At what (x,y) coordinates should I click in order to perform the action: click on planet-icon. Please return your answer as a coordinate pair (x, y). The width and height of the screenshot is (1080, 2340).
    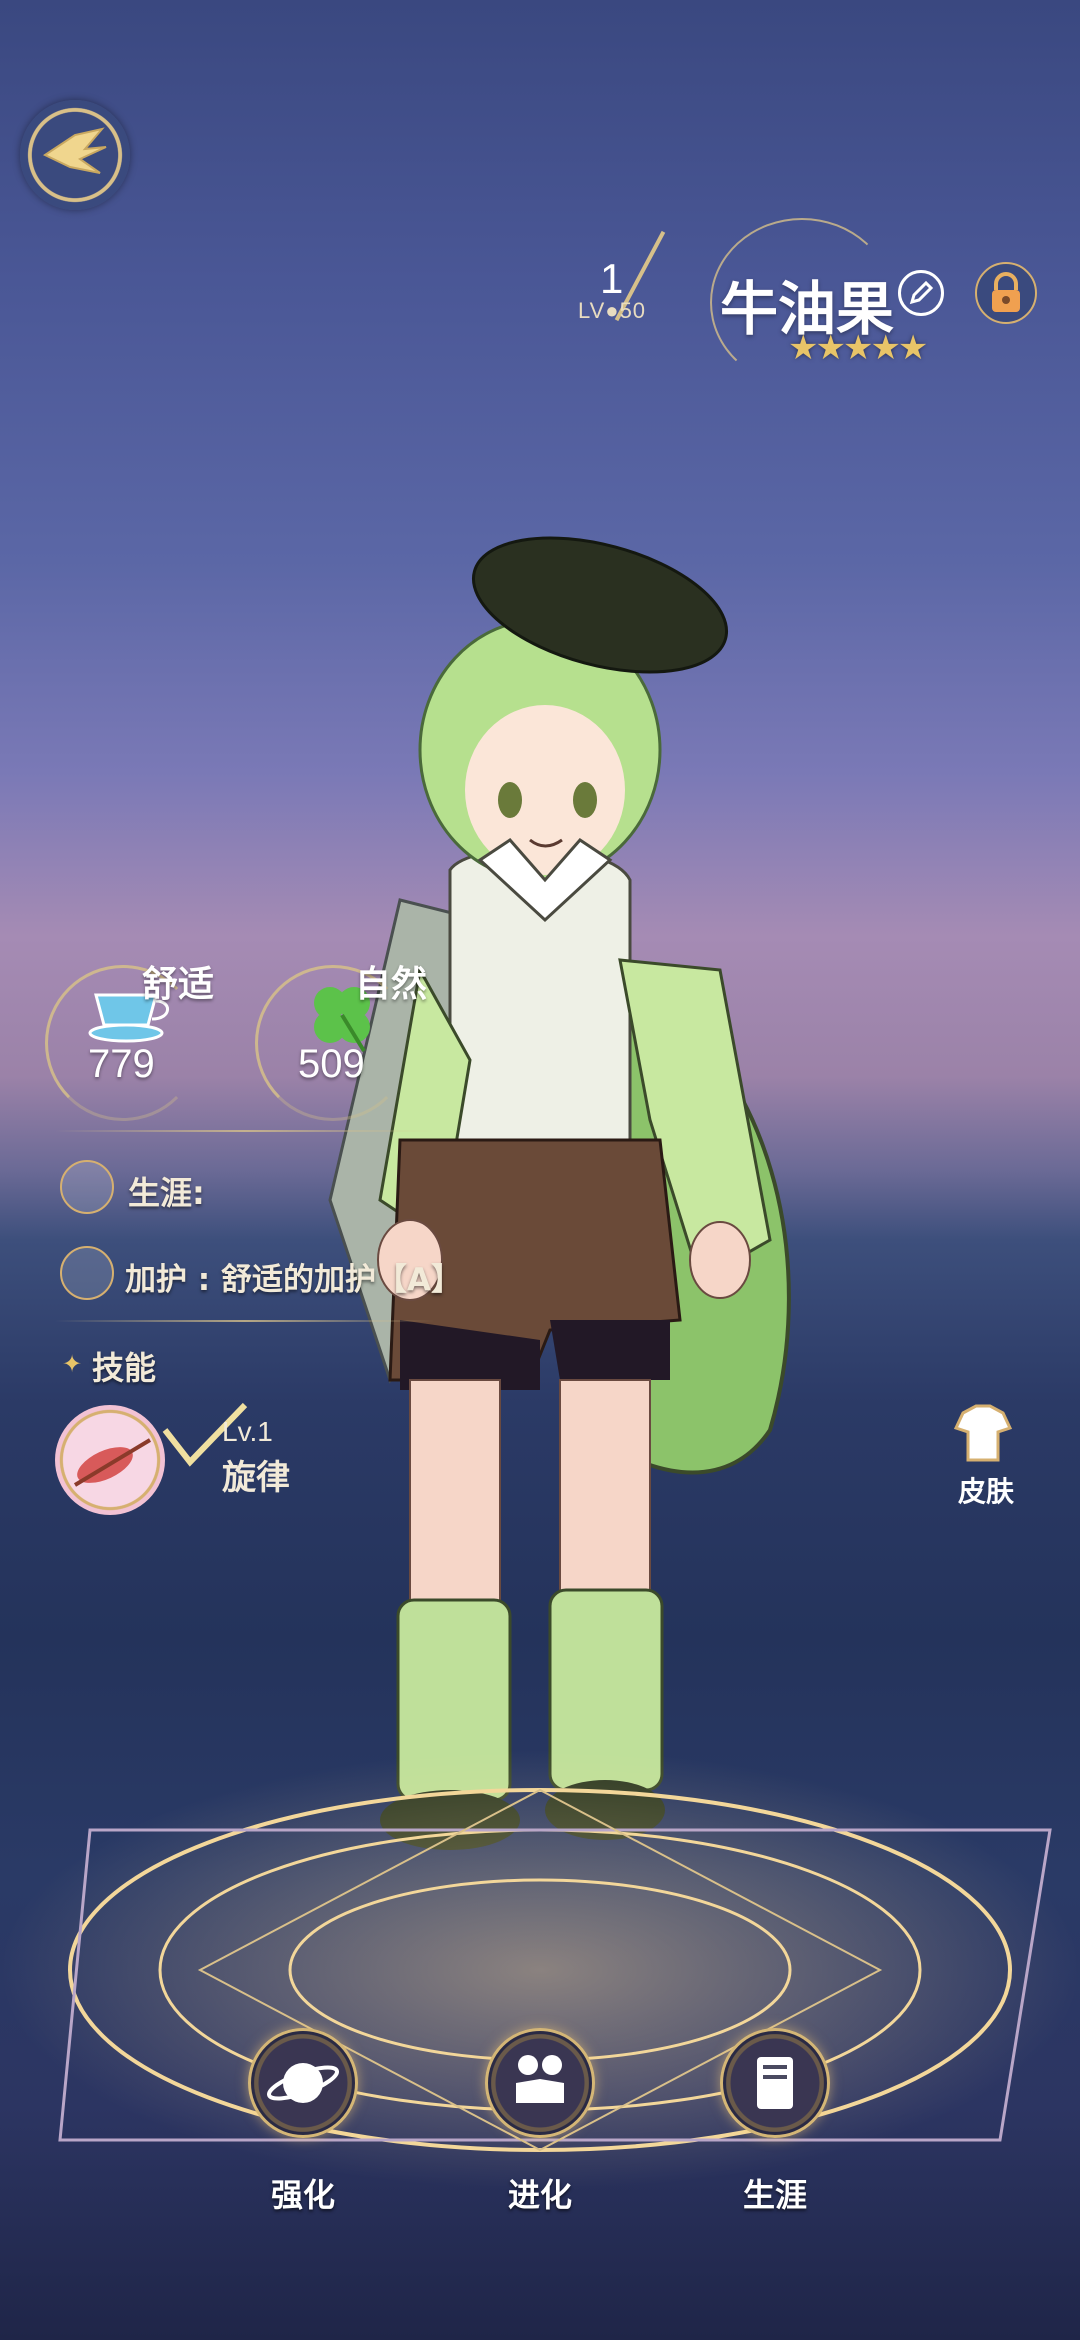
    Looking at the image, I should click on (303, 2083).